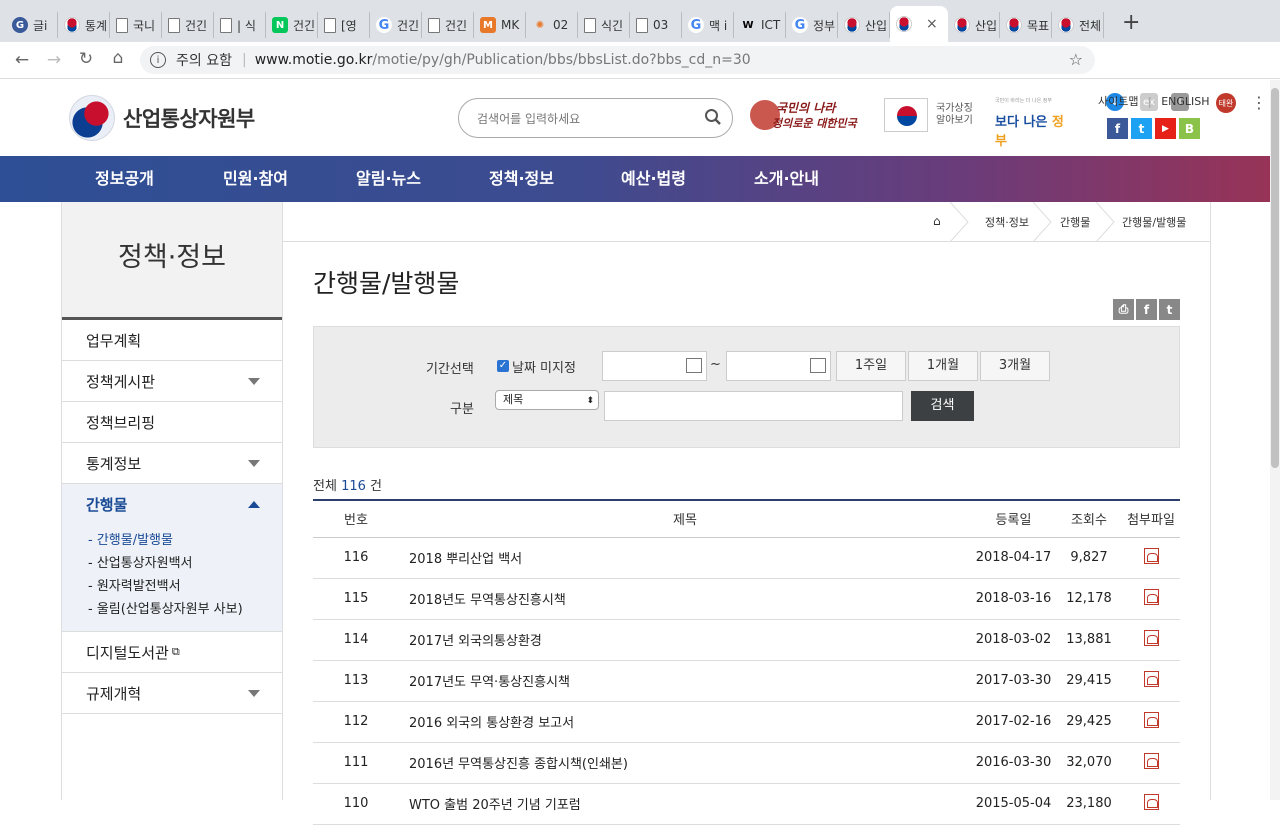 This screenshot has height=825, width=1280. I want to click on keyword-input, so click(753, 406).